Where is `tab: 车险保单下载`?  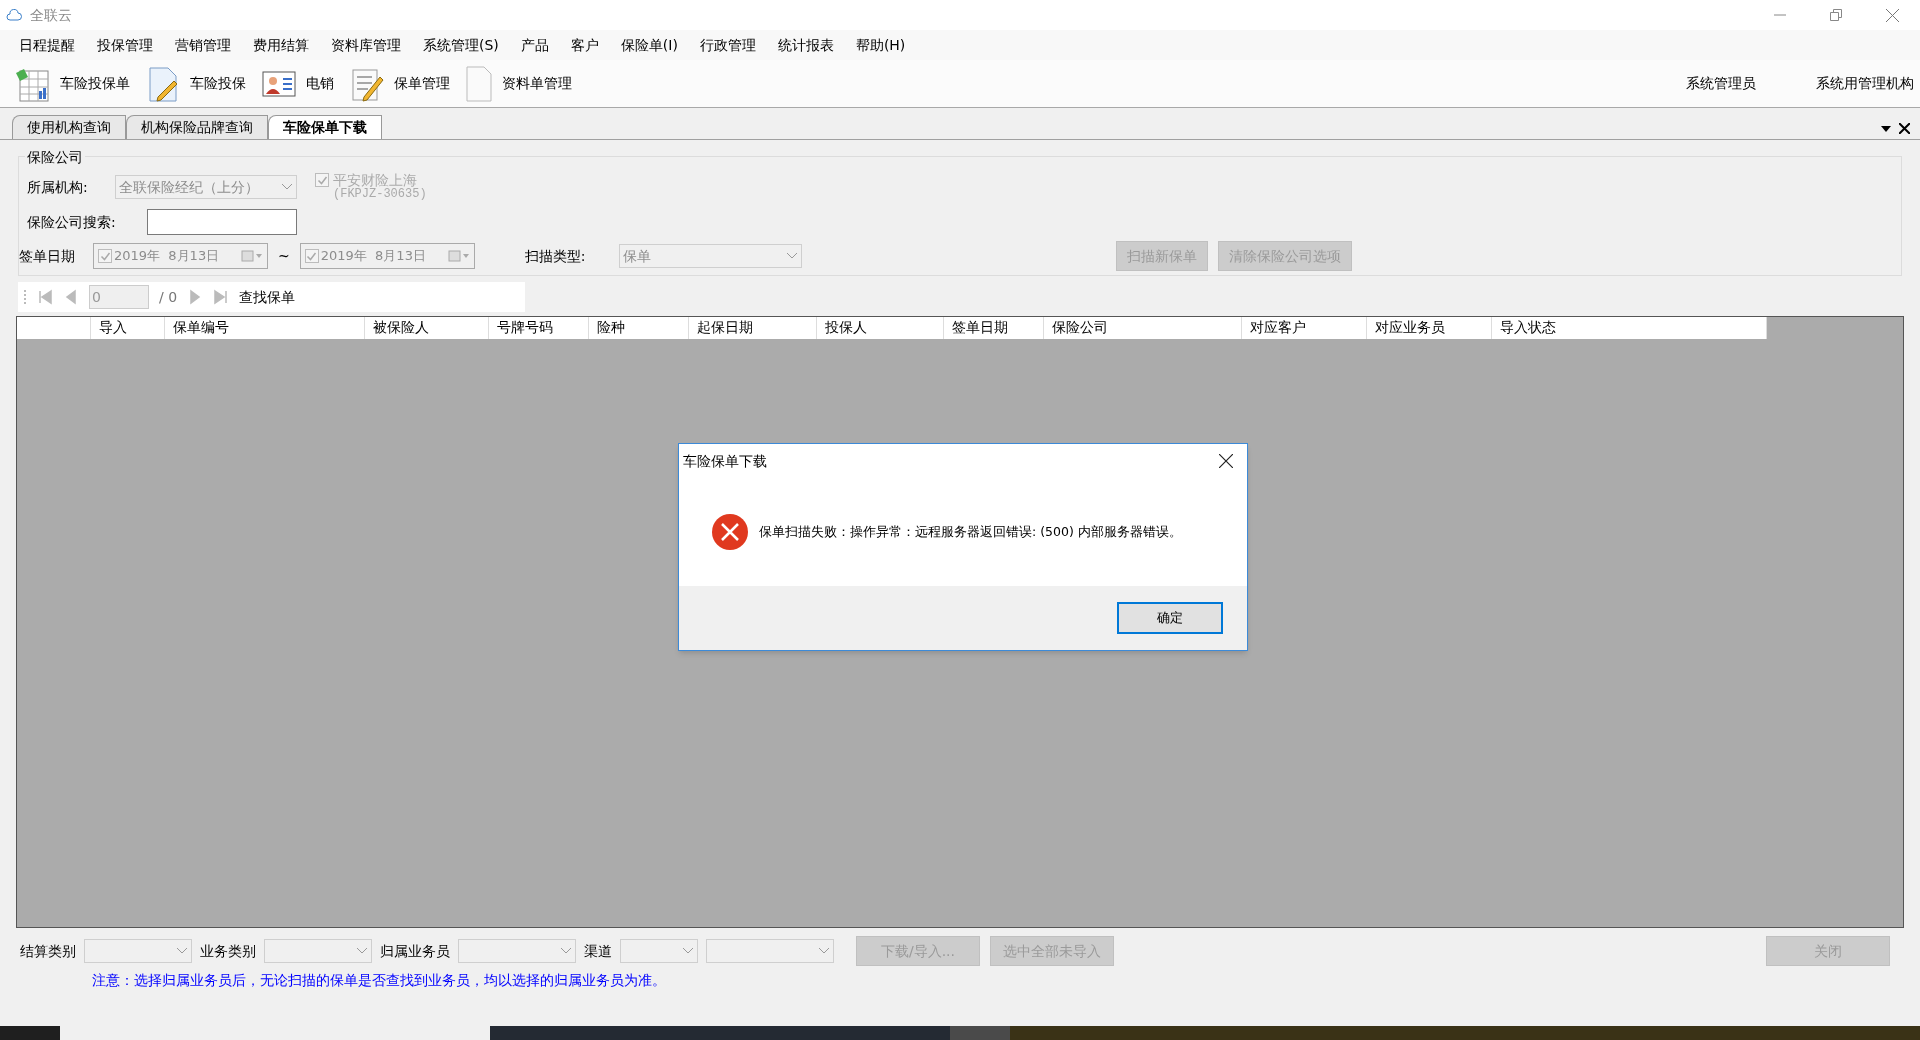
tab: 车险保单下载 is located at coordinates (325, 127).